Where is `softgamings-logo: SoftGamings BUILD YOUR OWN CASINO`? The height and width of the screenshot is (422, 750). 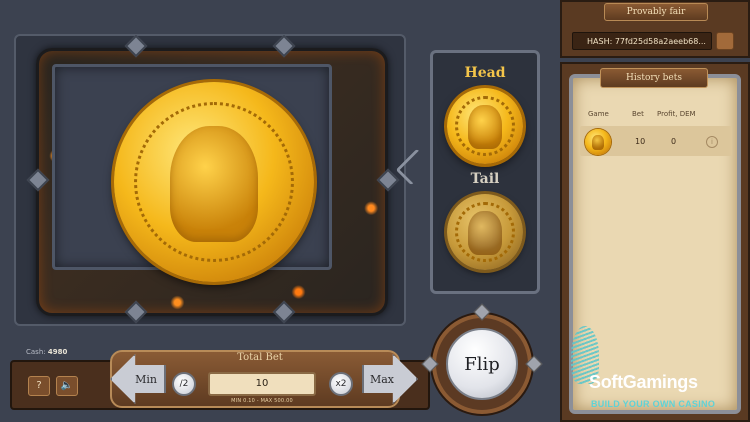 softgamings-logo: SoftGamings BUILD YOUR OWN CASINO is located at coordinates (655, 372).